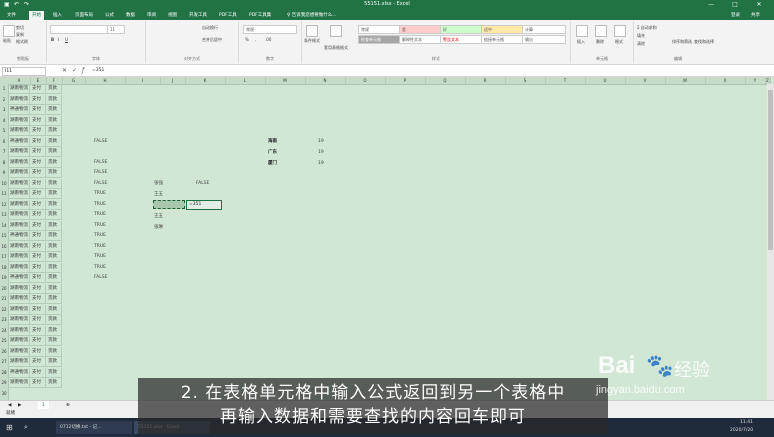  What do you see at coordinates (11, 15) in the screenshot?
I see `tab-file: 文件` at bounding box center [11, 15].